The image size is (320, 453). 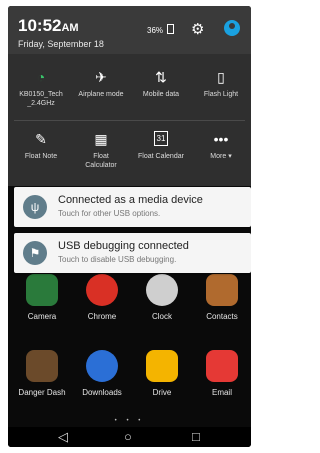 I want to click on recents-icon: □, so click(x=196, y=437).